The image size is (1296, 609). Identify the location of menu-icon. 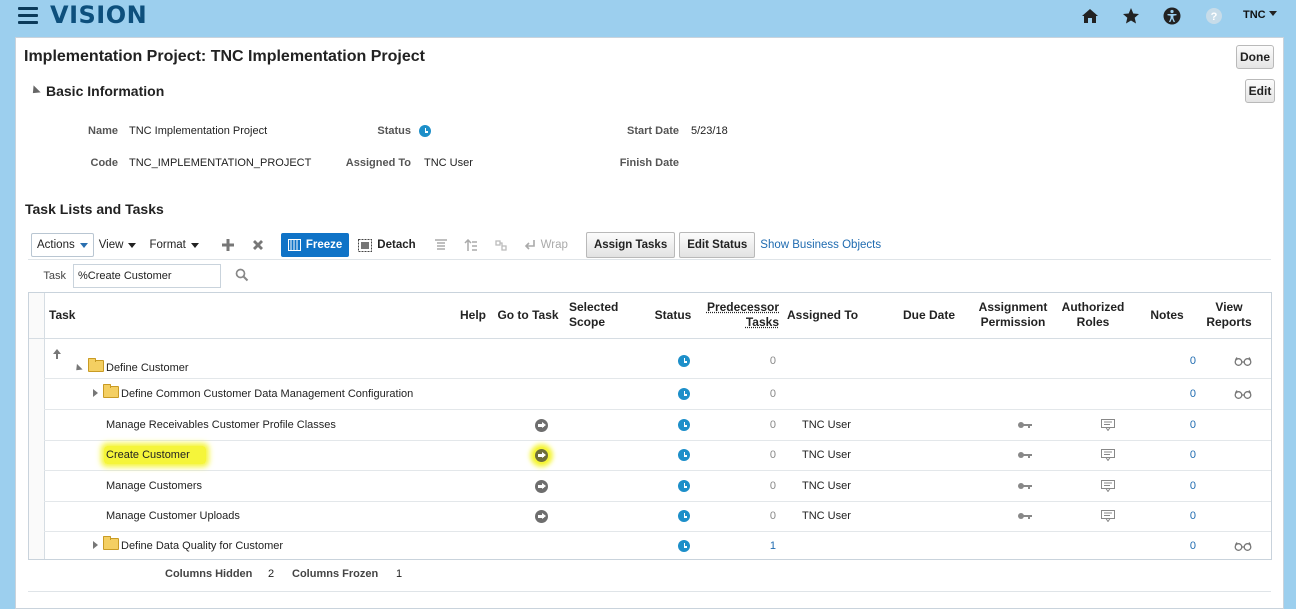
(28, 16).